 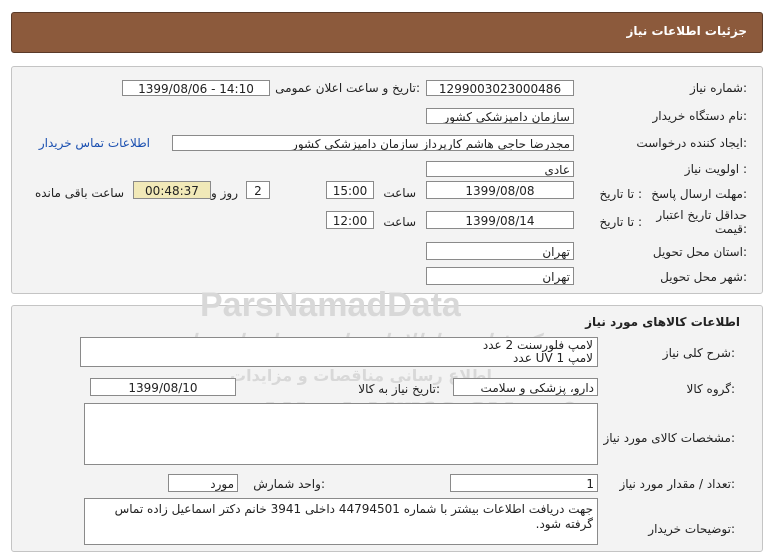 I want to click on creator-label: ایجاد کننده درخواست:, so click(x=691, y=143).